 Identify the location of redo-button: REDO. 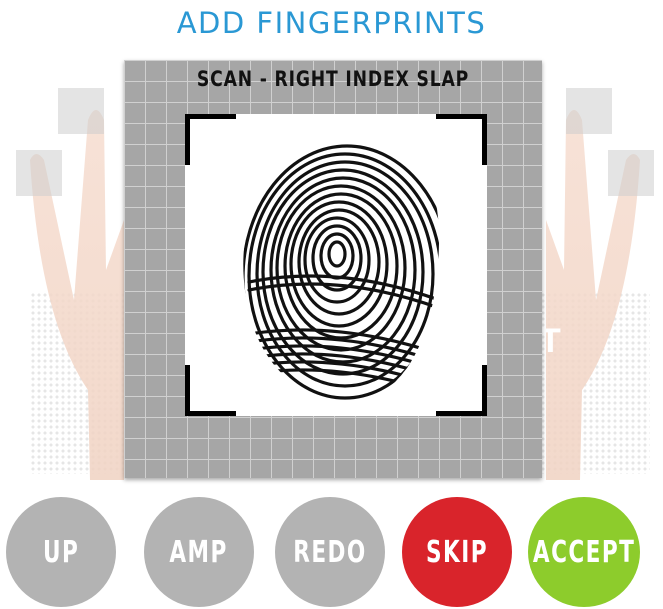
(330, 552).